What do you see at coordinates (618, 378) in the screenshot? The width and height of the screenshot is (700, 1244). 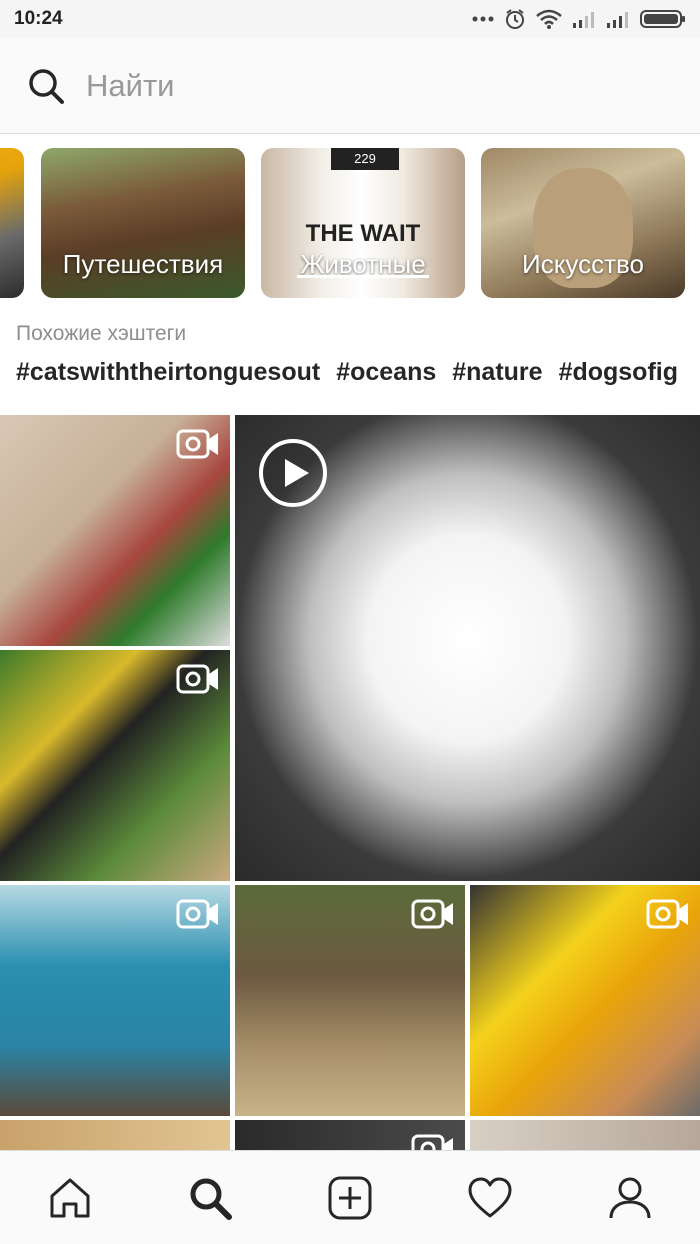 I see `hashtag-link: #dogsofig` at bounding box center [618, 378].